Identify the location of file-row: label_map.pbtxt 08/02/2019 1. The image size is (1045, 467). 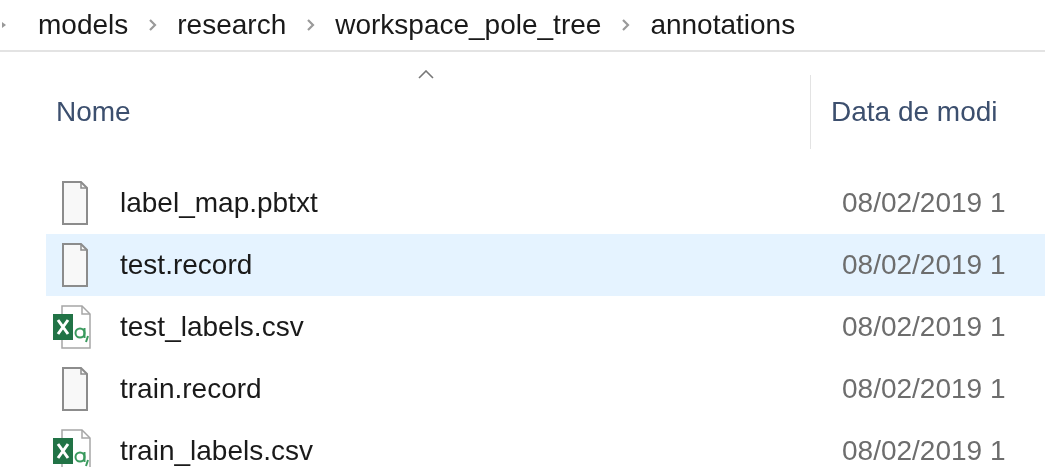
(545, 203).